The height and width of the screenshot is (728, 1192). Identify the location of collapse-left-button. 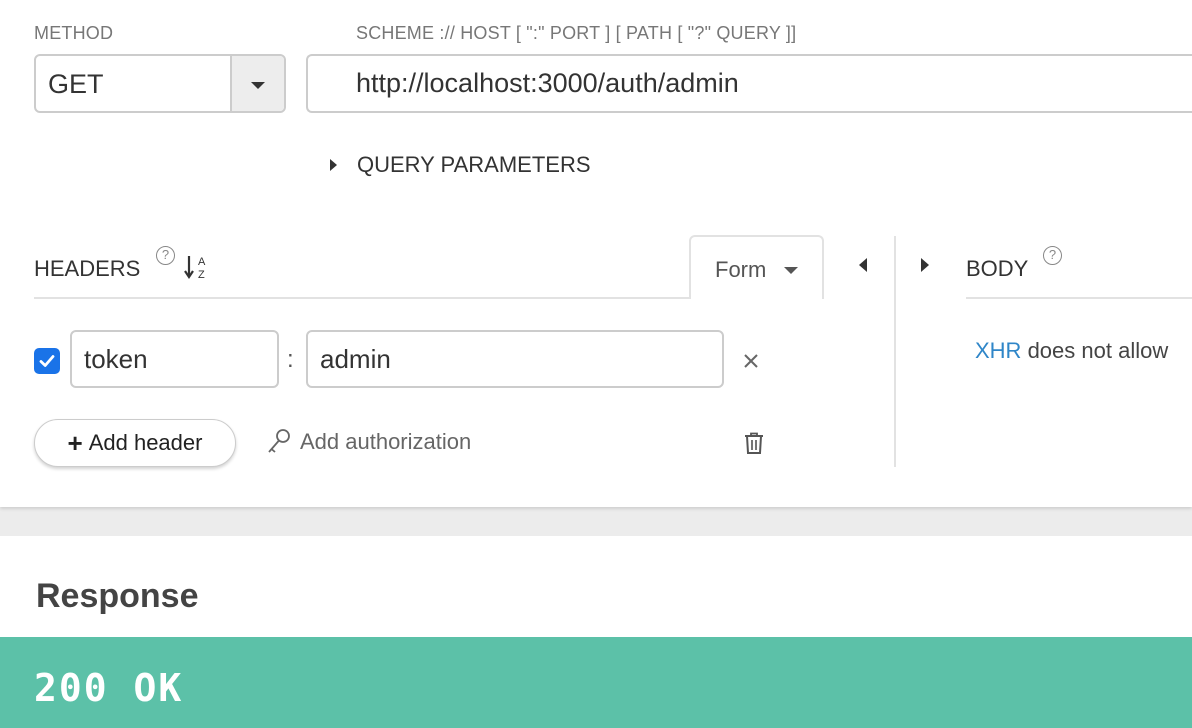
(863, 265).